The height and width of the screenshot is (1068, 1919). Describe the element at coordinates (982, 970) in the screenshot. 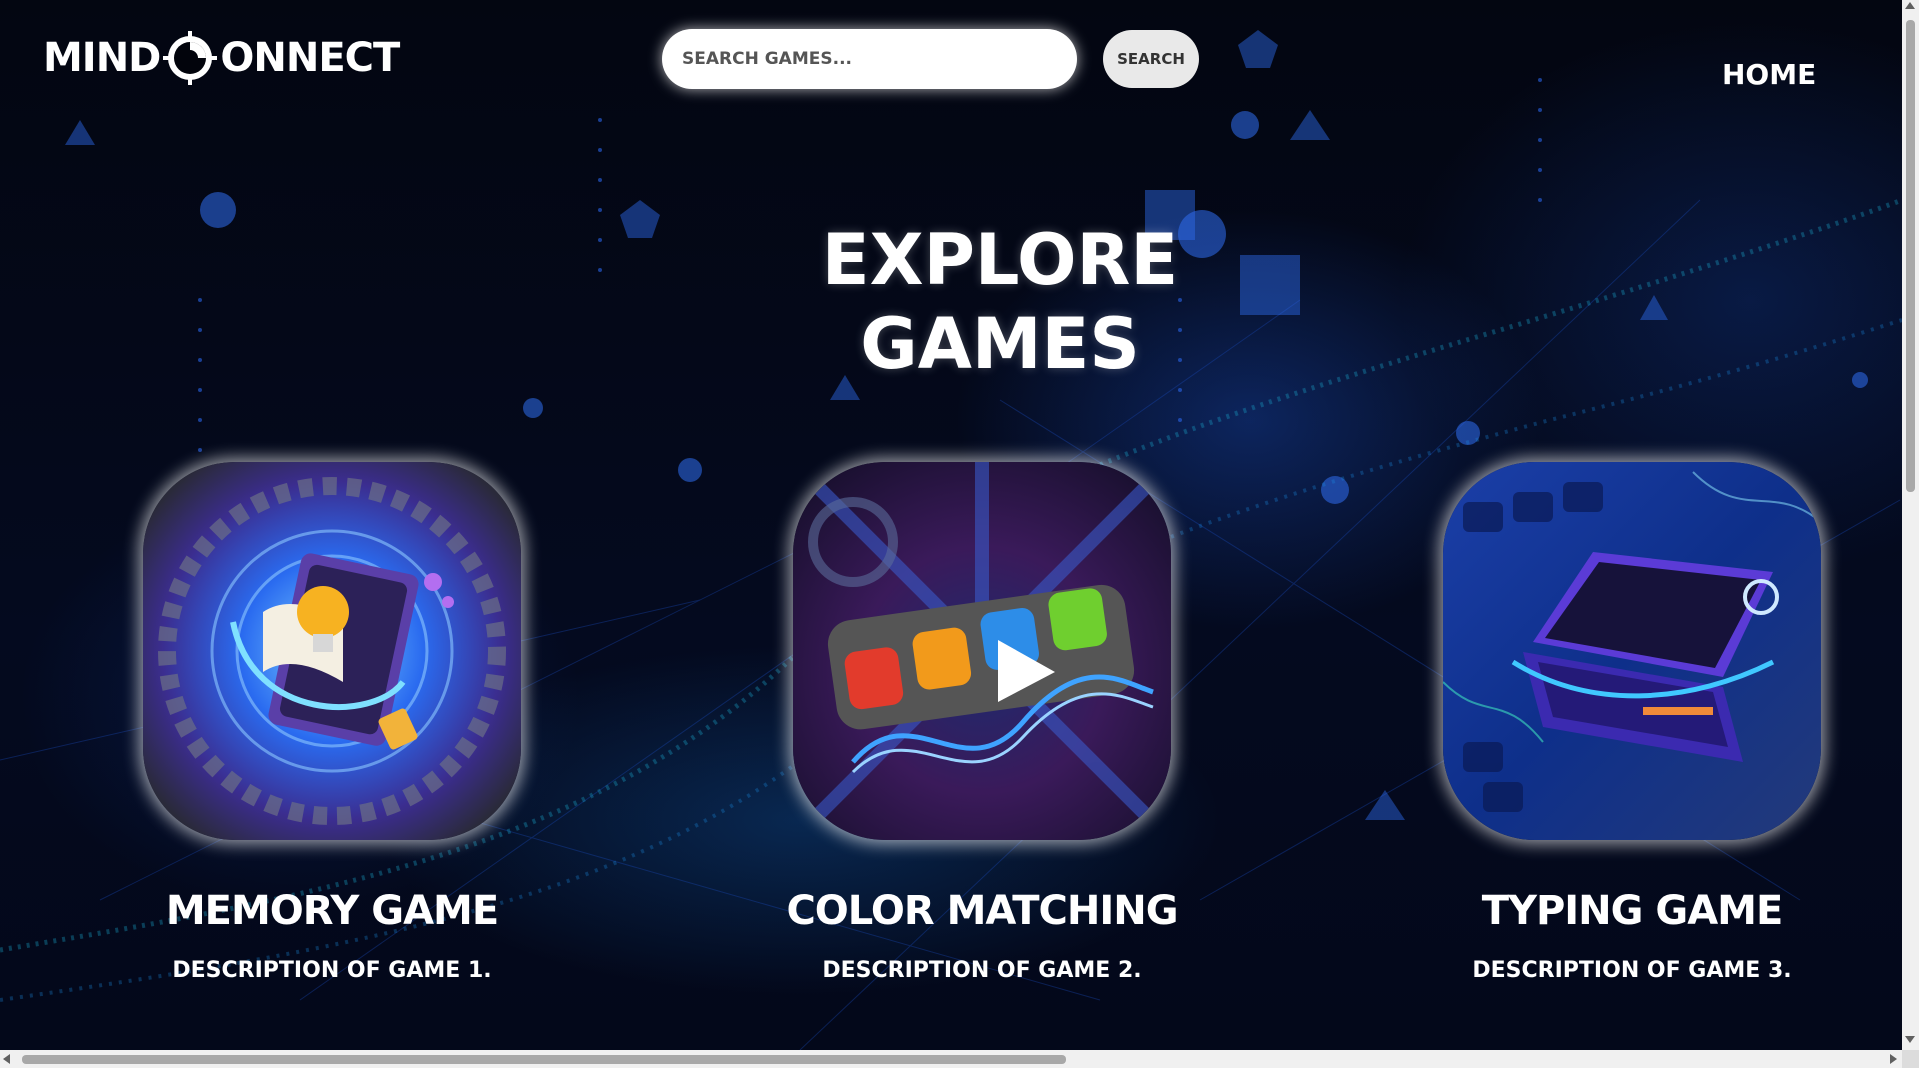

I see `game-description: DESCRIPTION OF GAME 2.` at that location.